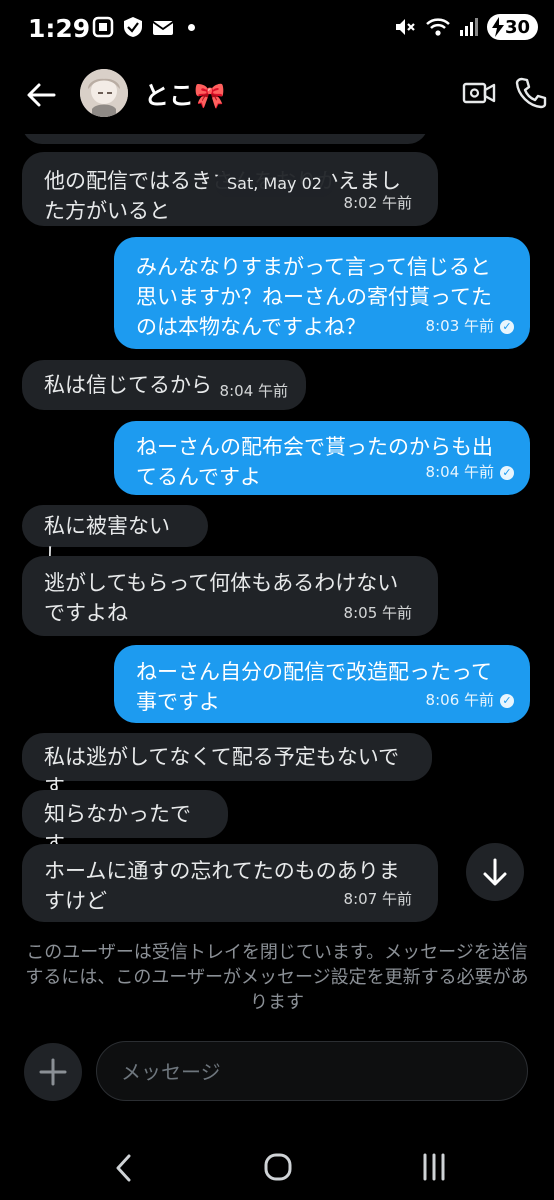  Describe the element at coordinates (277, 96) in the screenshot. I see `conversation-header: とこ🎀` at that location.